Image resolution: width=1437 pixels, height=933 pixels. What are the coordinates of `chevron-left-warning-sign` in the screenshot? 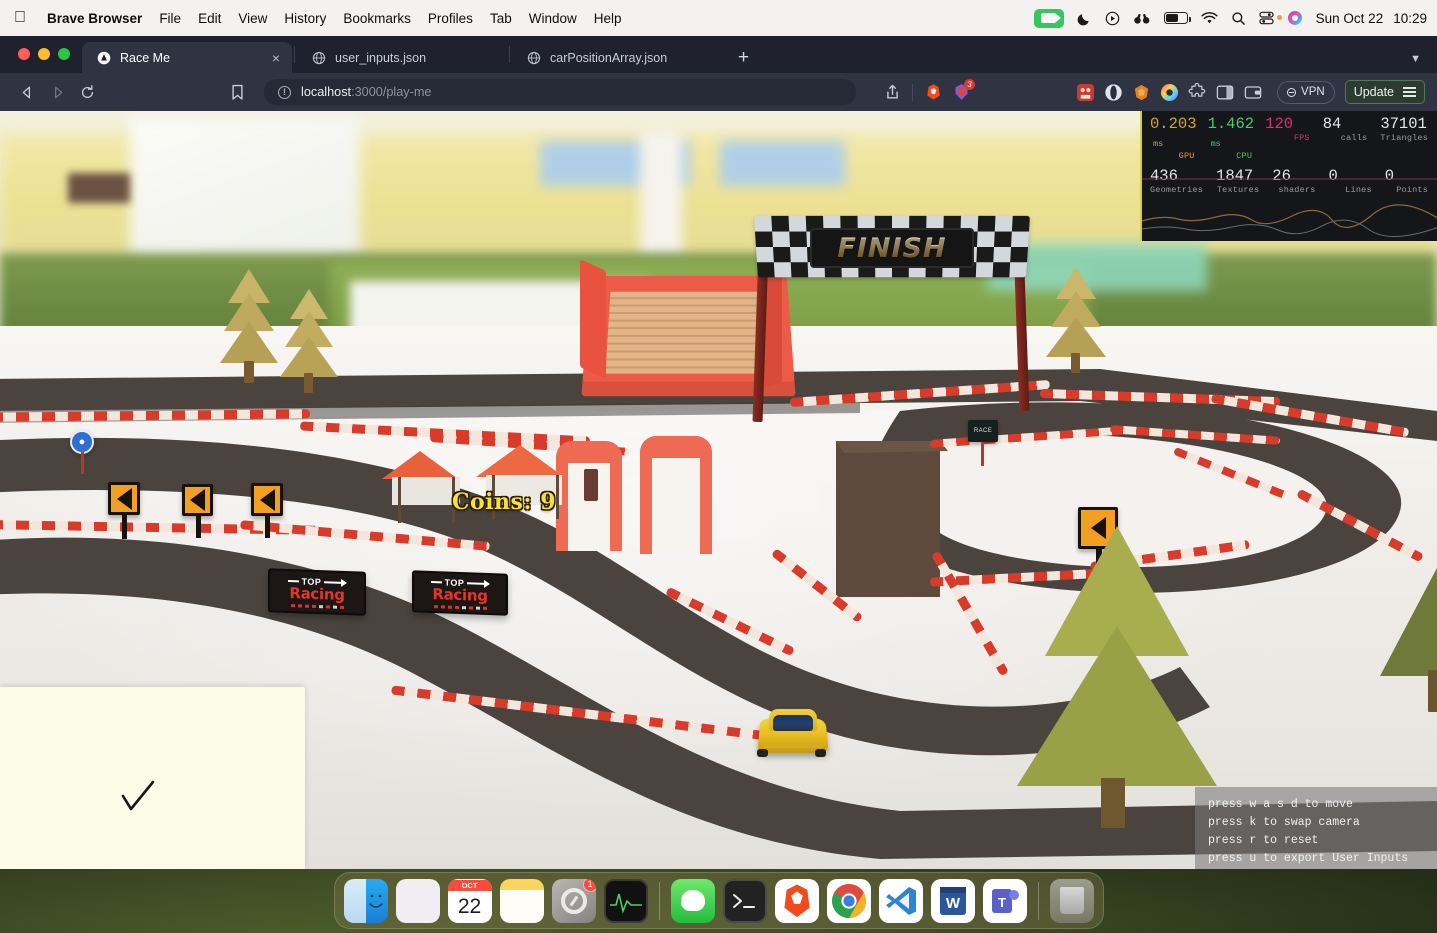 It's located at (124, 498).